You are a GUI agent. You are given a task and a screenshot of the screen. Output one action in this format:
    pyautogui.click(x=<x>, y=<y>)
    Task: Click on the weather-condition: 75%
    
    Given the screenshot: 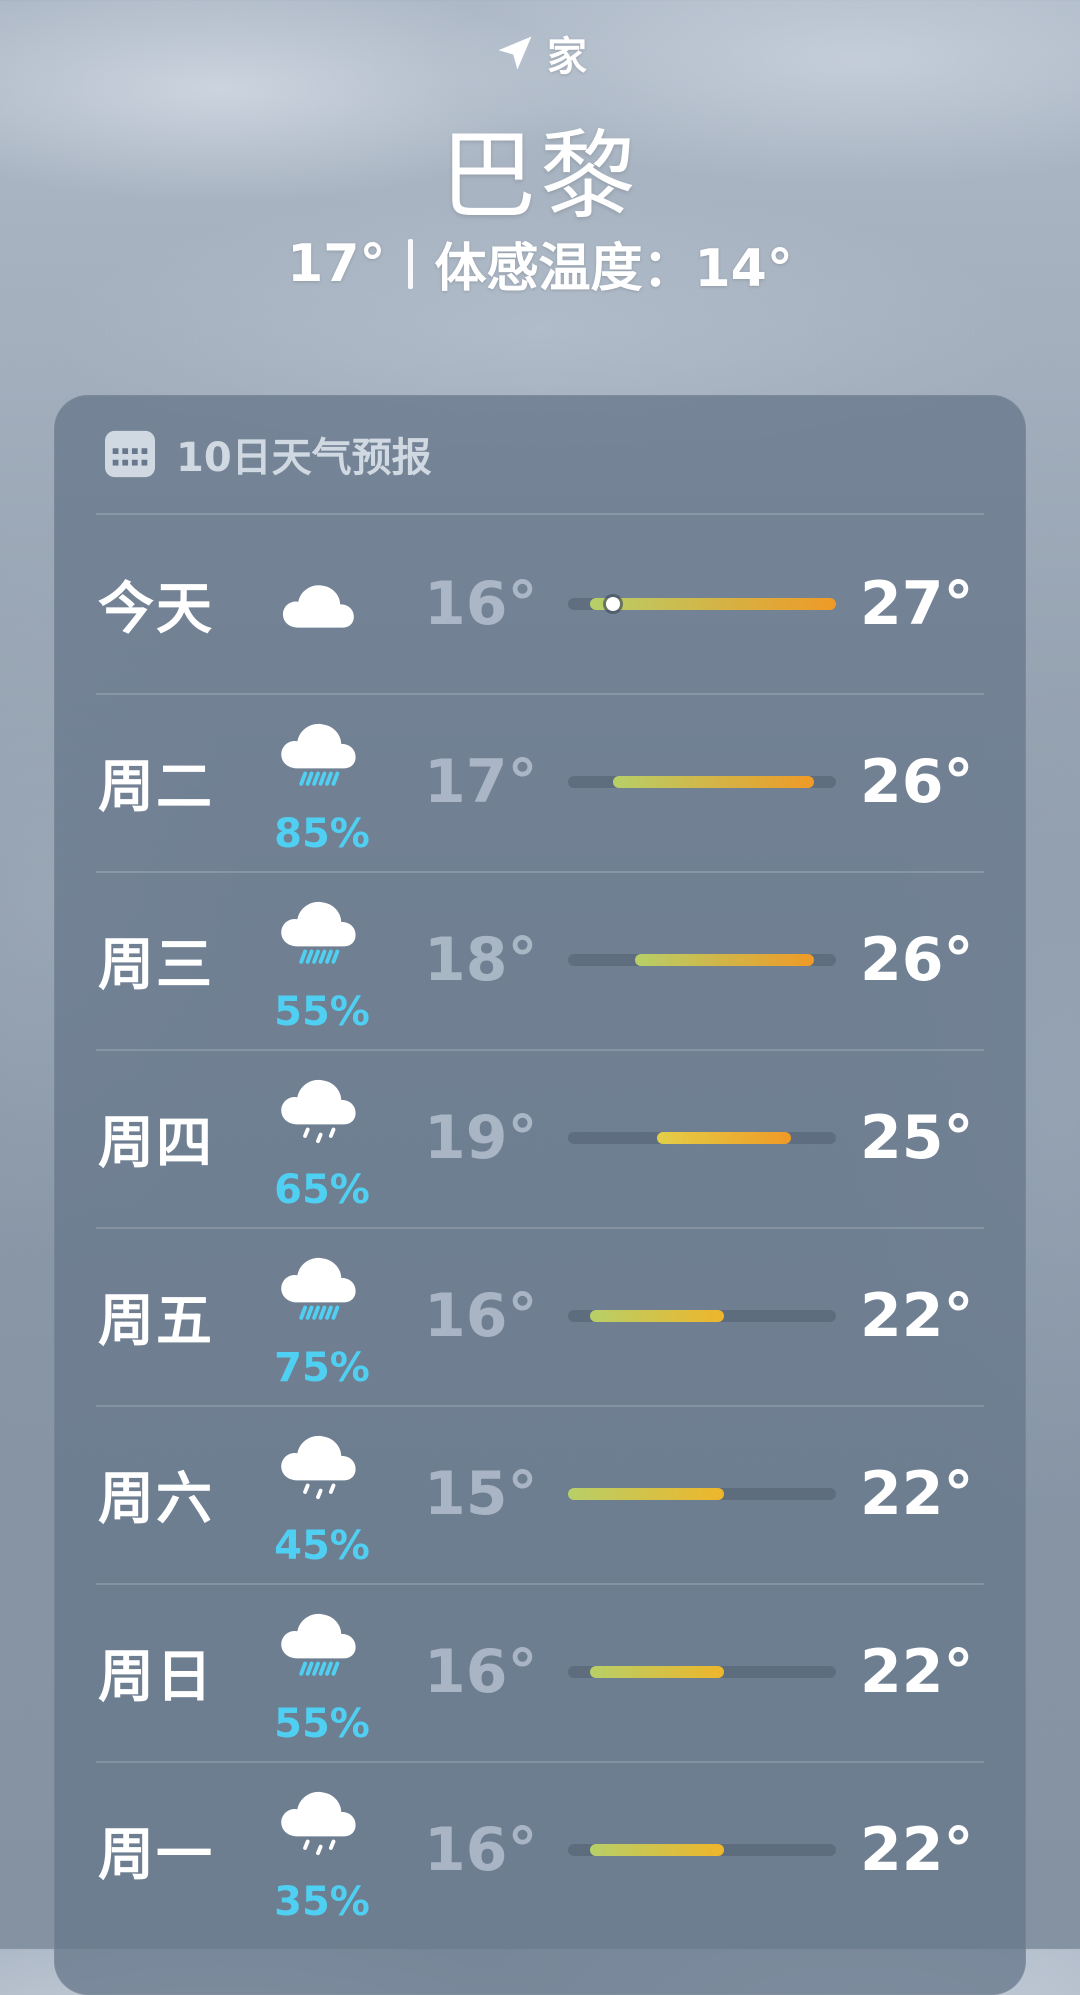 What is the action you would take?
    pyautogui.click(x=318, y=1316)
    